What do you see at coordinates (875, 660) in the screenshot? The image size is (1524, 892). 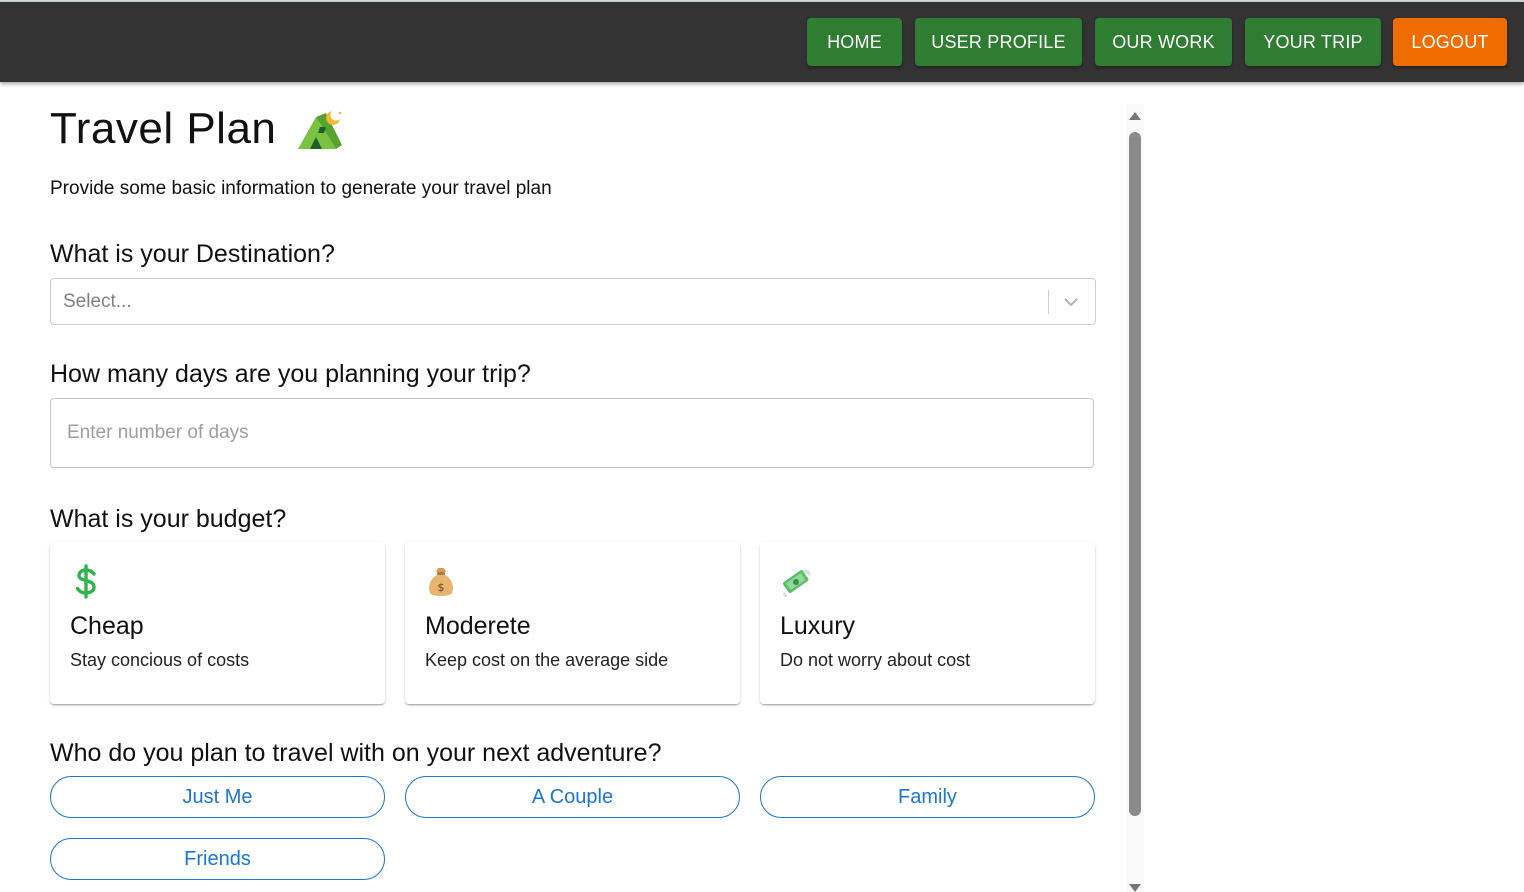 I see `budget-card-desc: Do not worry about cost` at bounding box center [875, 660].